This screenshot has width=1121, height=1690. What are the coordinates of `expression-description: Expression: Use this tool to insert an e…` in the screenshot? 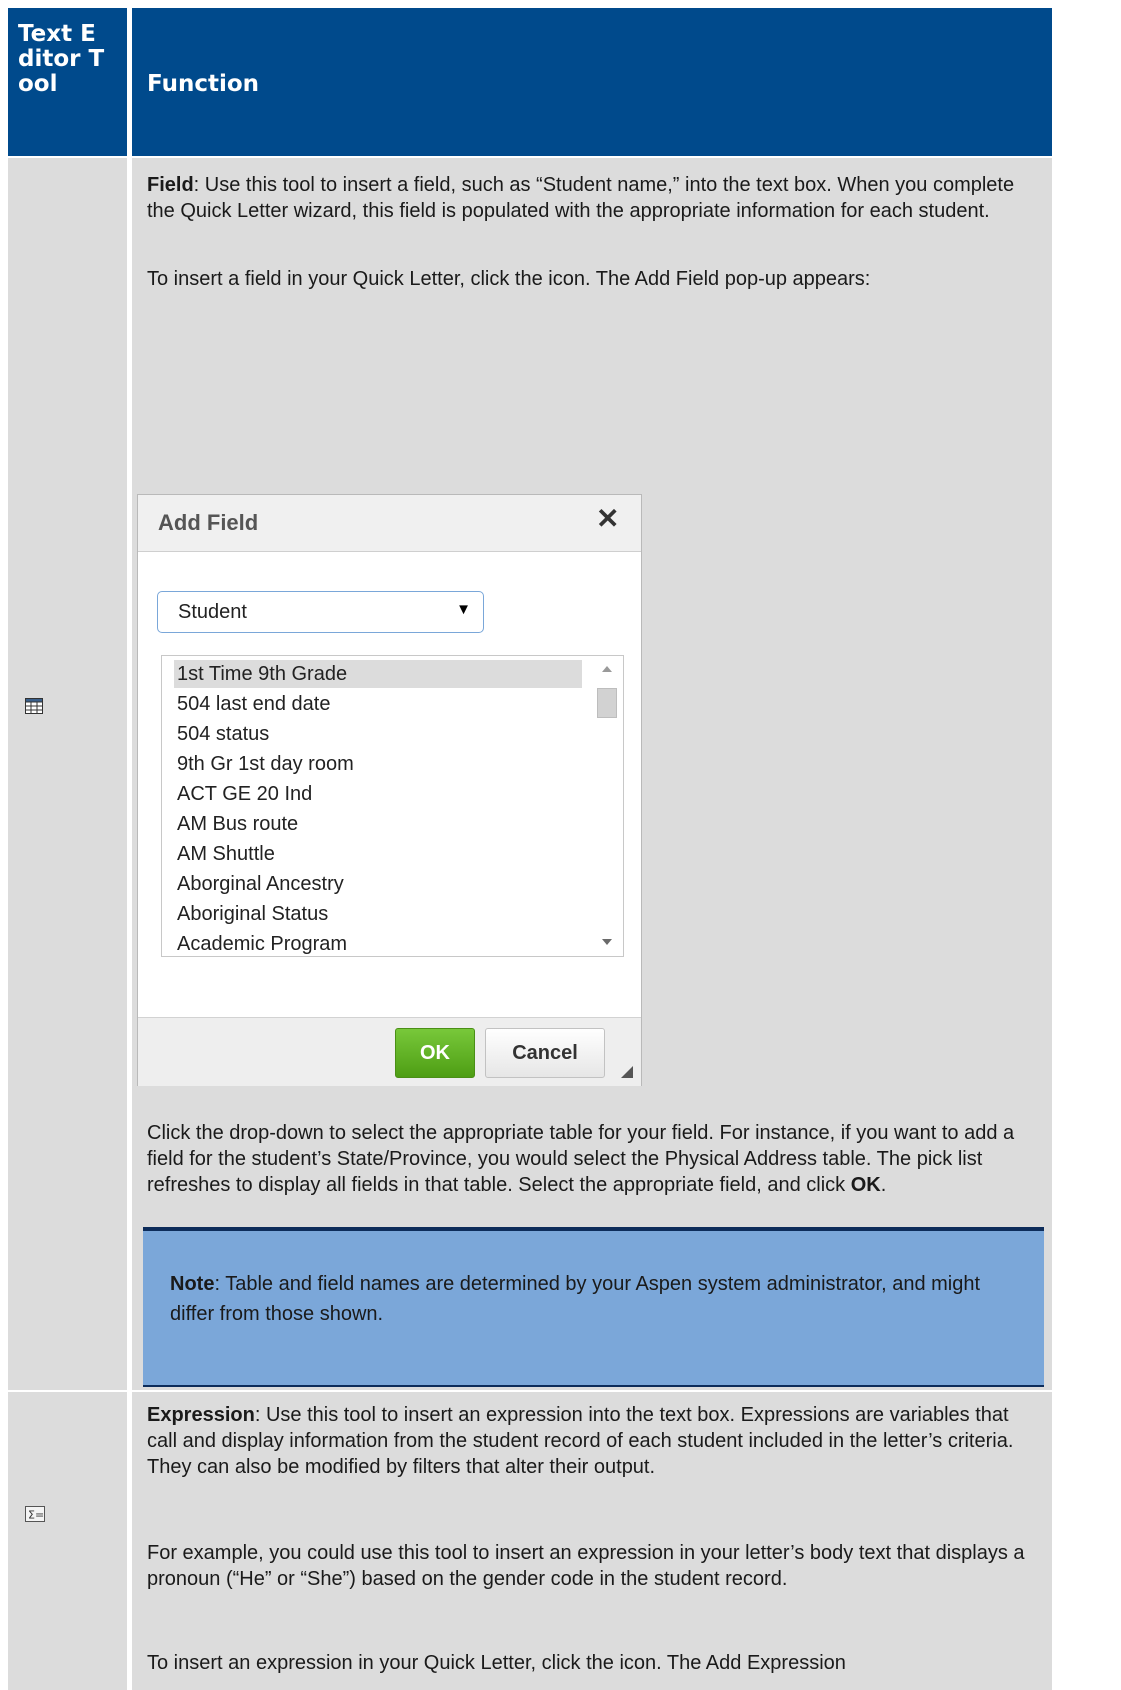 It's located at (592, 1441).